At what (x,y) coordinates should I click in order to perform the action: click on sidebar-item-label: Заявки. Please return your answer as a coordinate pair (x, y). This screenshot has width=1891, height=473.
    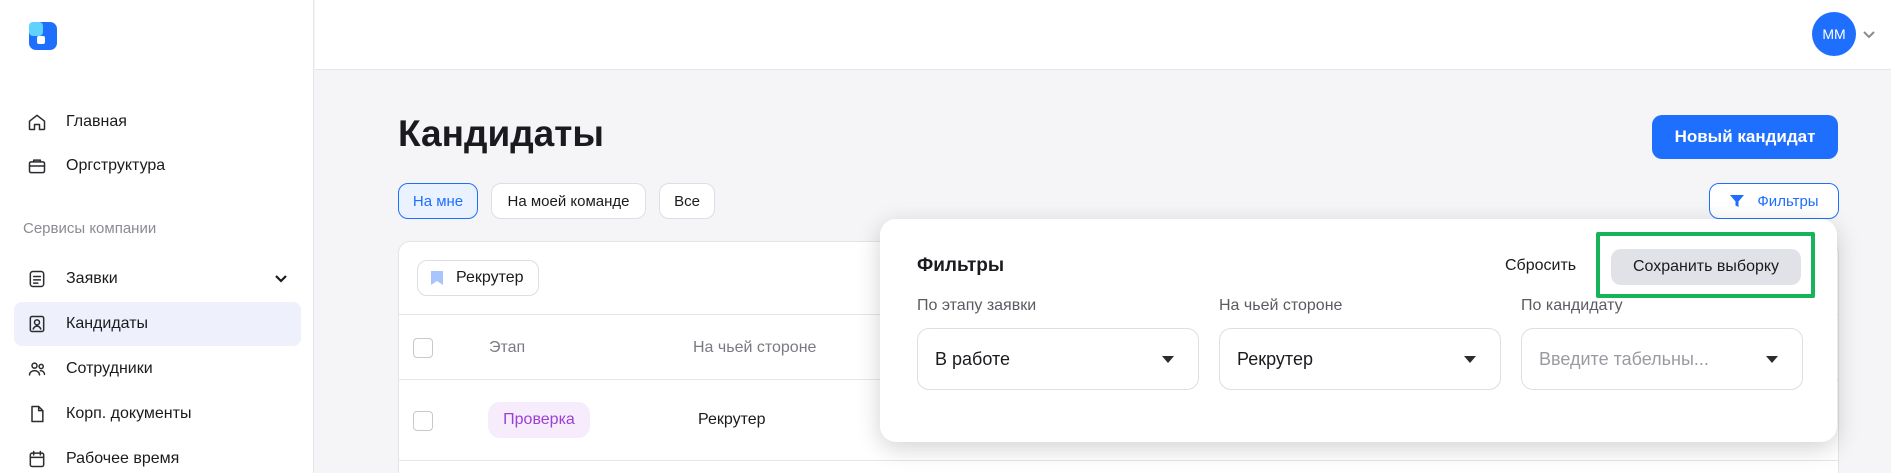
    Looking at the image, I should click on (92, 278).